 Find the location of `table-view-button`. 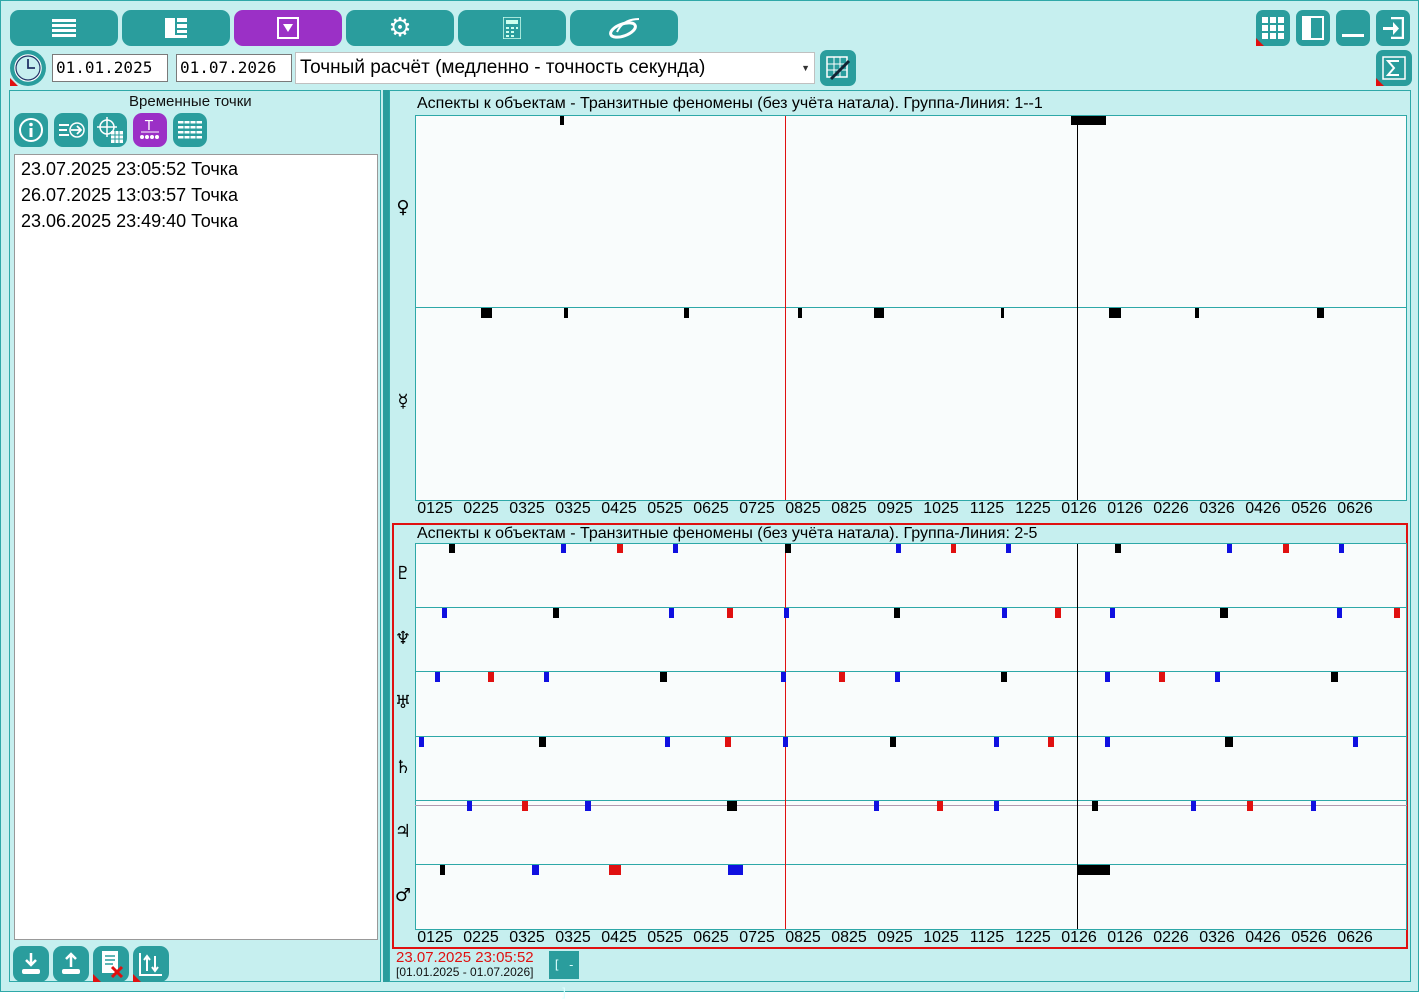

table-view-button is located at coordinates (190, 130).